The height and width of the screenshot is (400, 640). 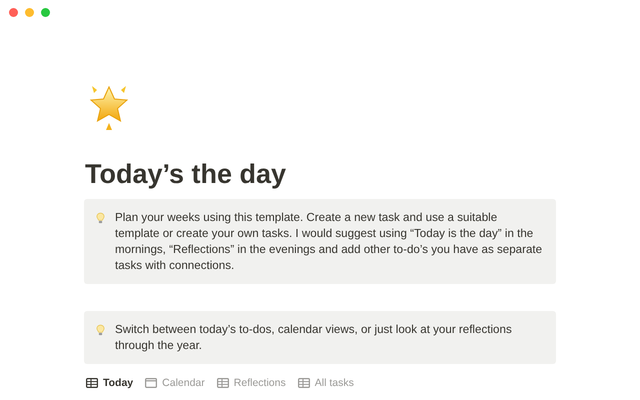 I want to click on view-tab: Reflections, so click(x=251, y=383).